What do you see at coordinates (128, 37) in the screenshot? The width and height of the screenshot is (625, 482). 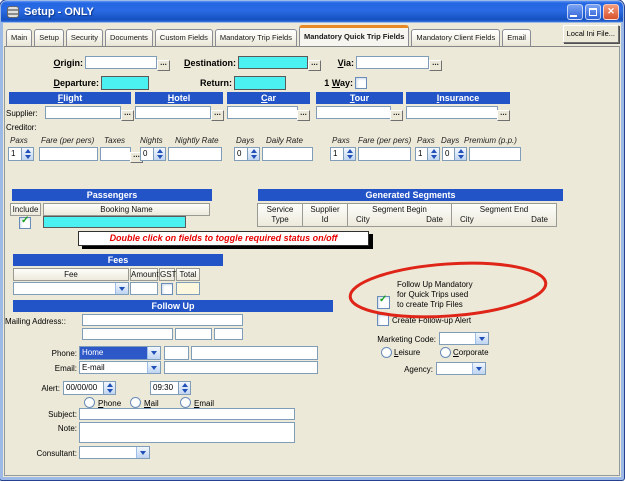 I see `tab-documents: Documents` at bounding box center [128, 37].